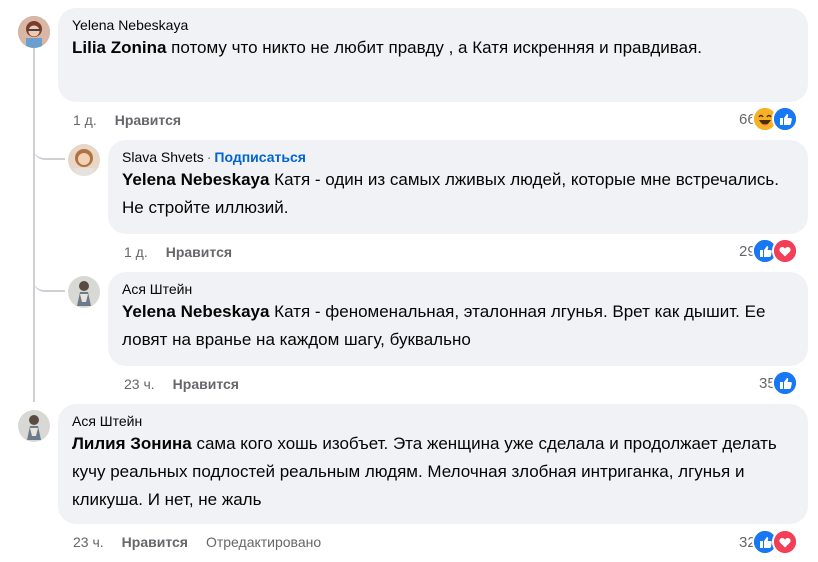  What do you see at coordinates (263, 542) in the screenshot?
I see `edited-label: Отредактировано` at bounding box center [263, 542].